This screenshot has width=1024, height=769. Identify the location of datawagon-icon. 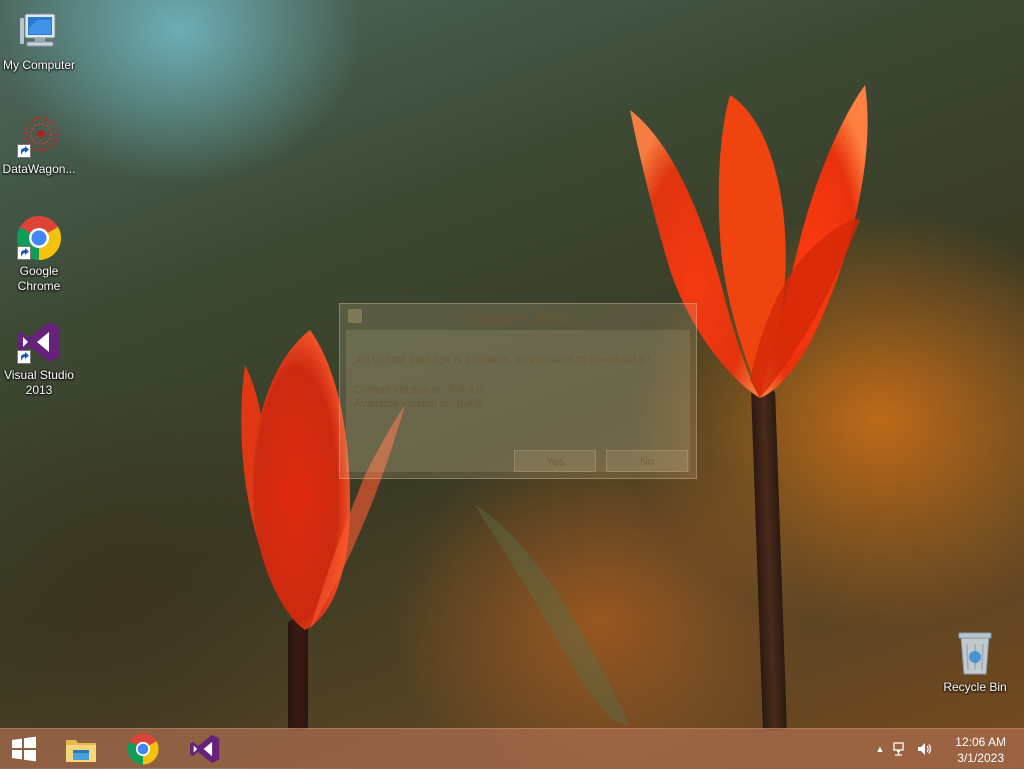
(39, 136).